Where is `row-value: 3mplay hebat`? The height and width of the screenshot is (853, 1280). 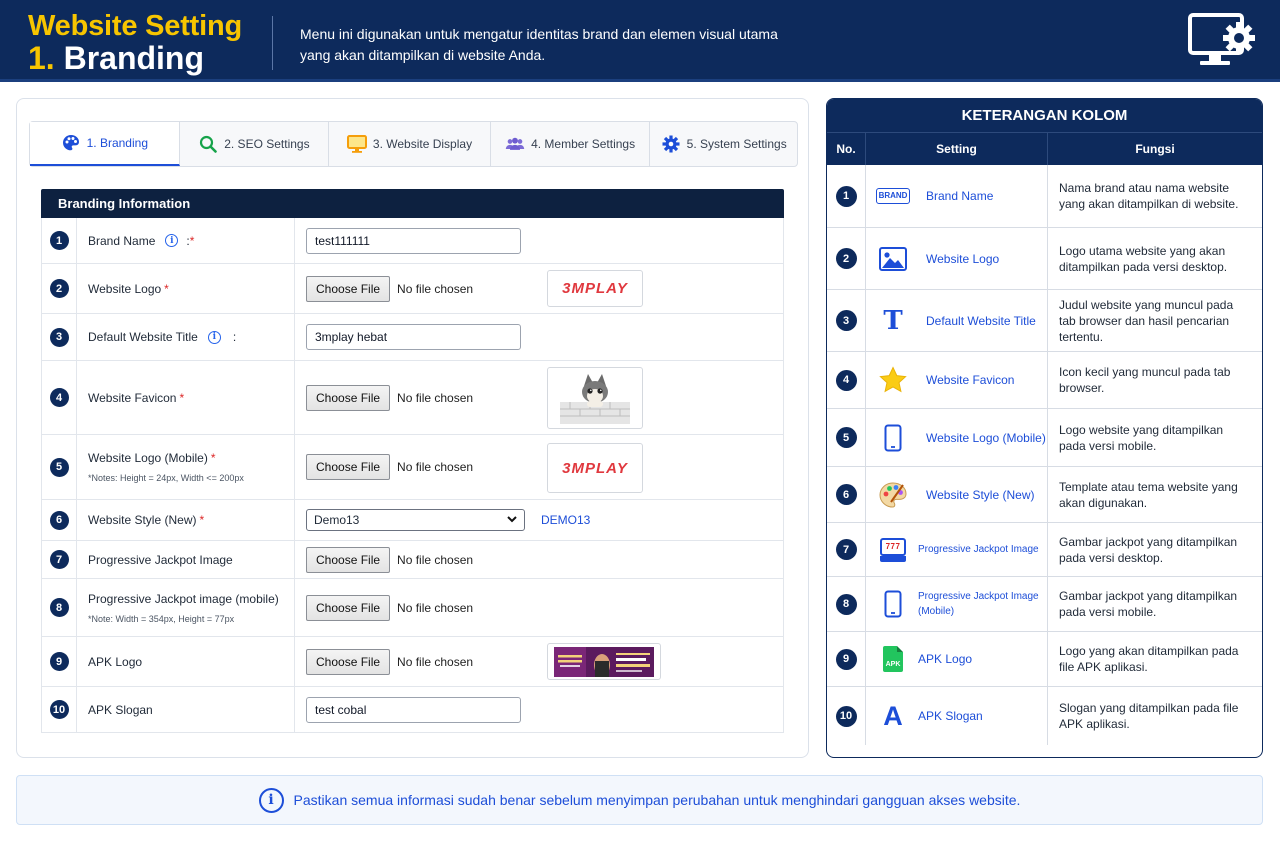
row-value: 3mplay hebat is located at coordinates (539, 337).